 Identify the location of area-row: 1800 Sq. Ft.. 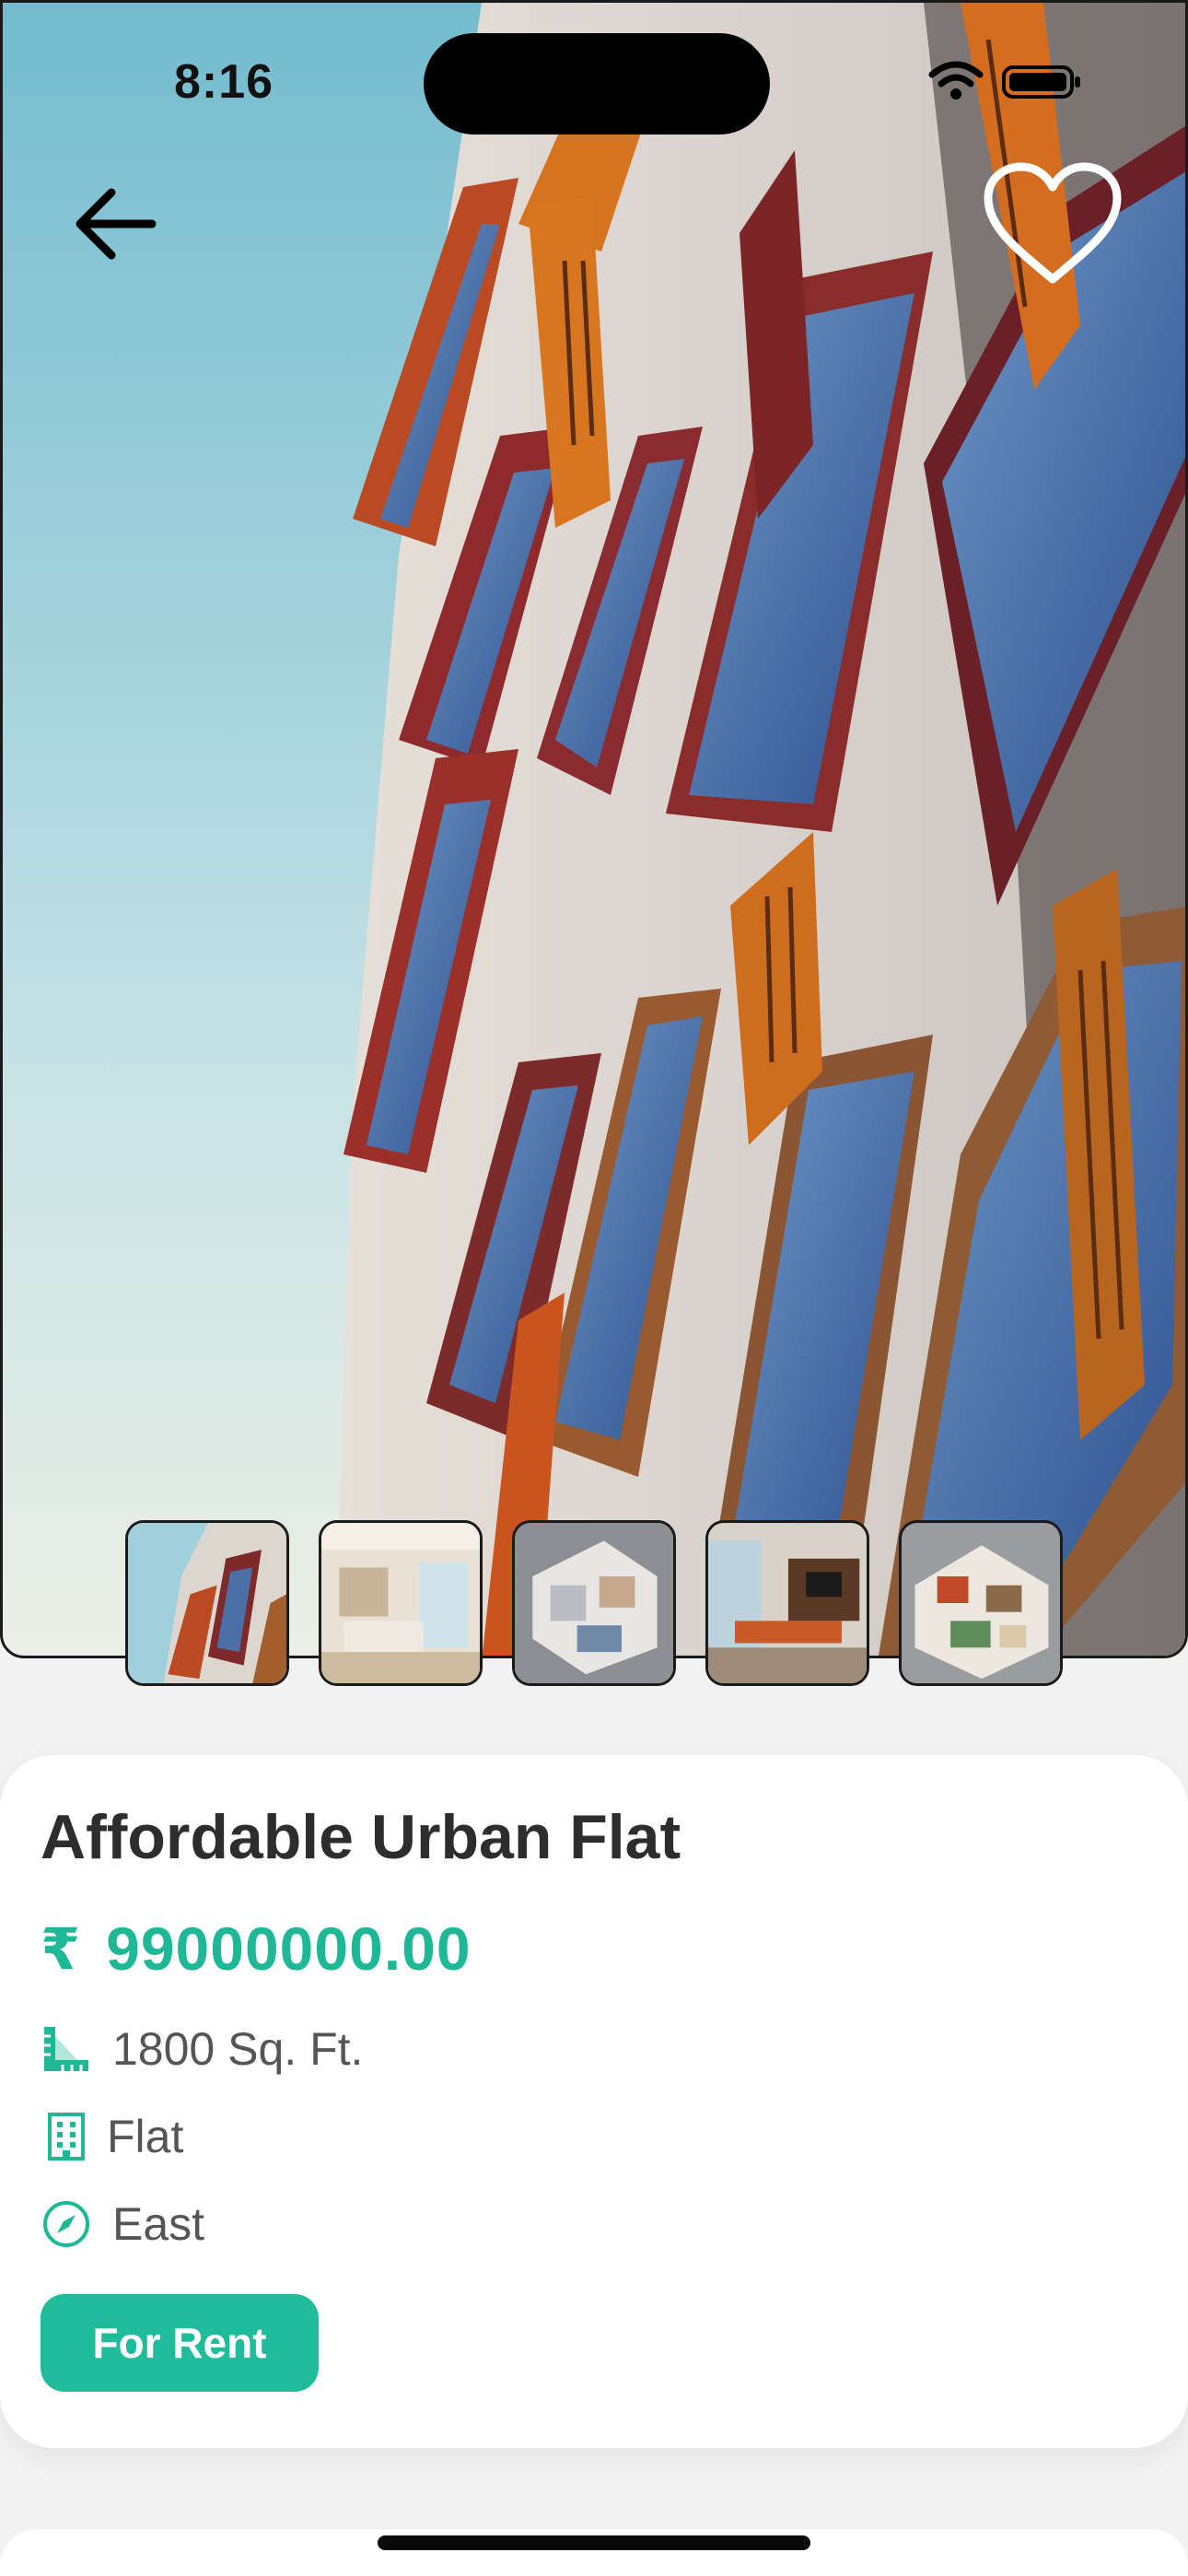
(202, 2049).